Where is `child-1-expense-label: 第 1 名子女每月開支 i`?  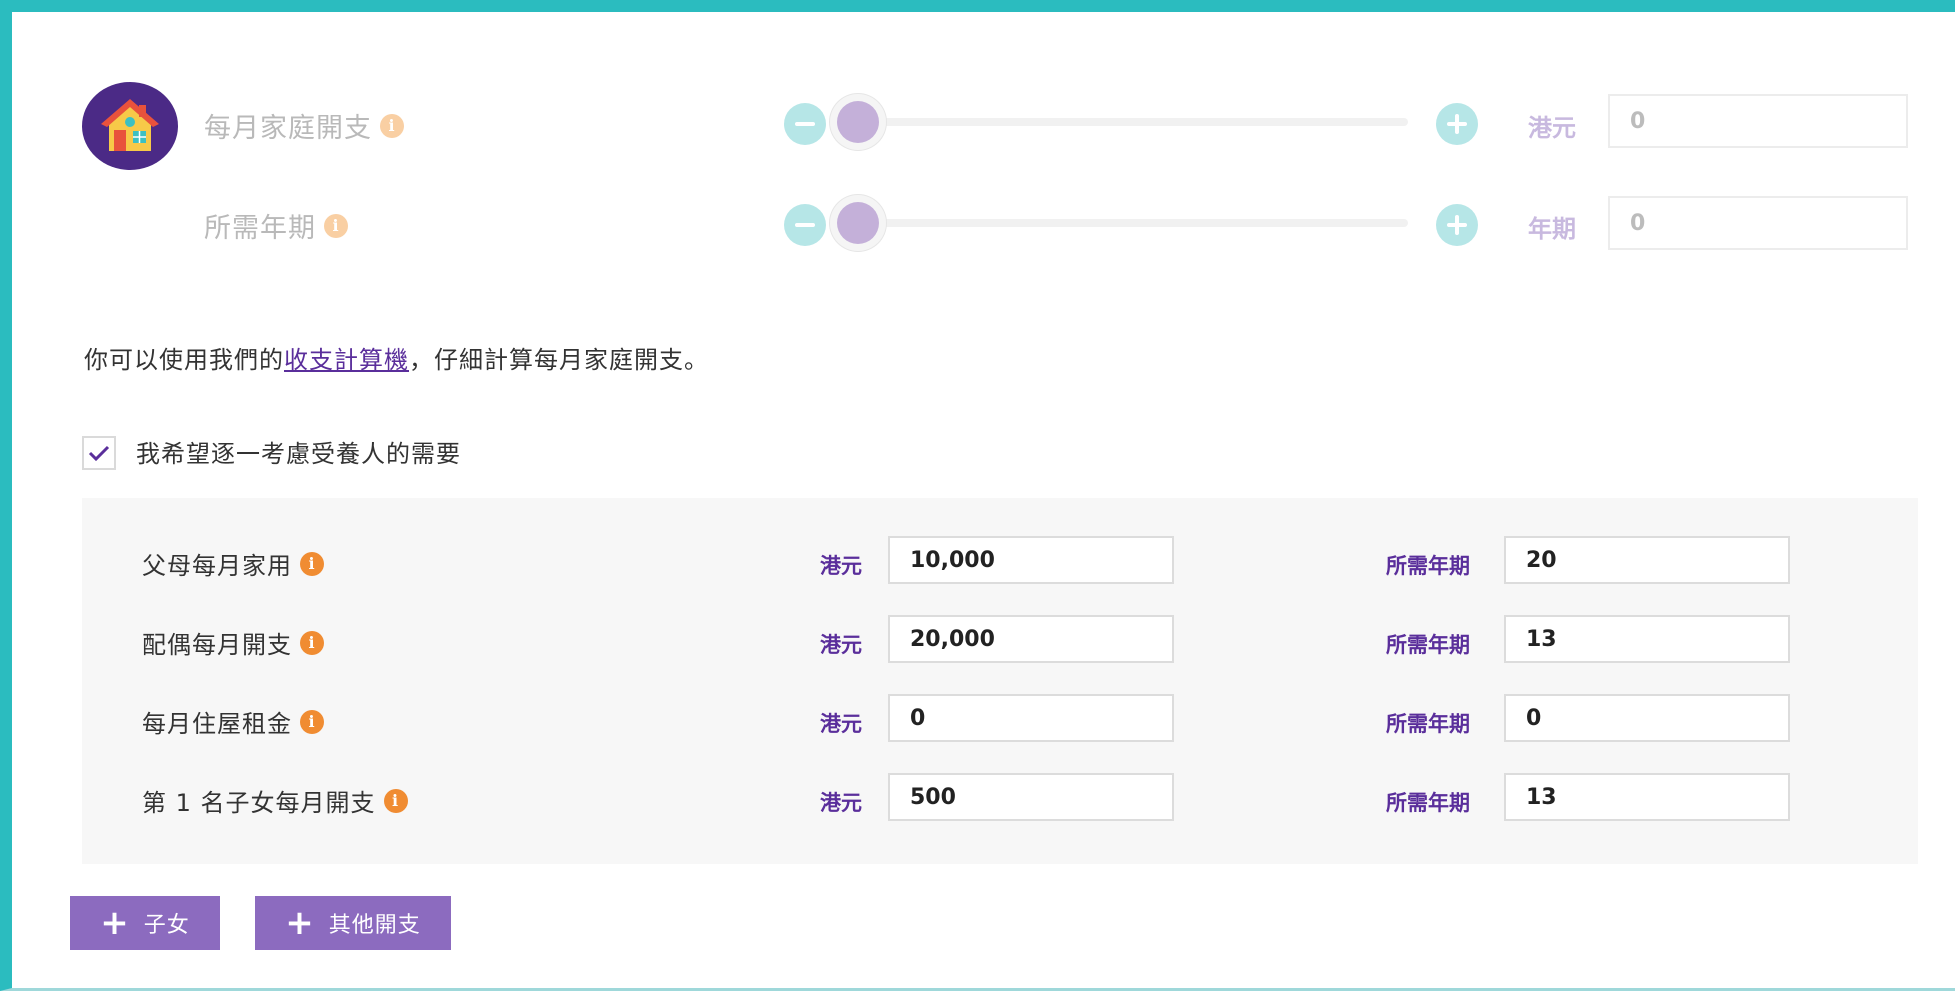 child-1-expense-label: 第 1 名子女每月開支 i is located at coordinates (275, 800).